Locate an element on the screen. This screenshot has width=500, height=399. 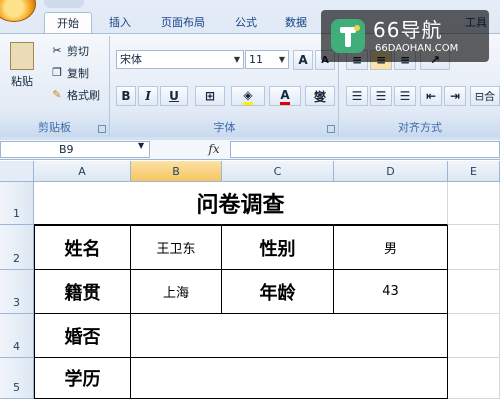
label-name: 姓名 is located at coordinates (82, 249).